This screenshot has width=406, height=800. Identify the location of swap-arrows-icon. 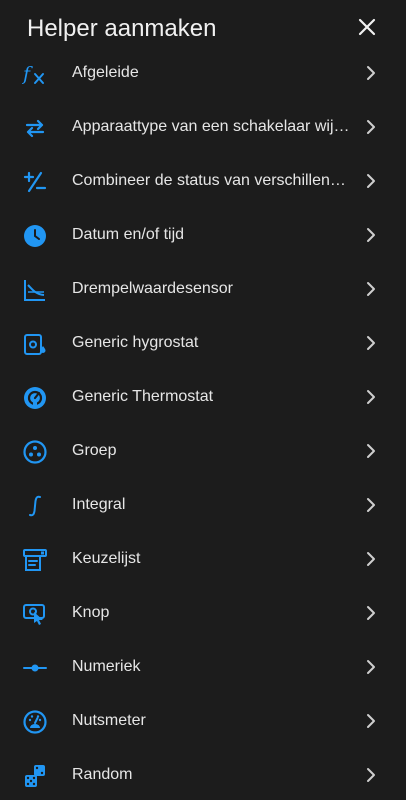
(35, 128).